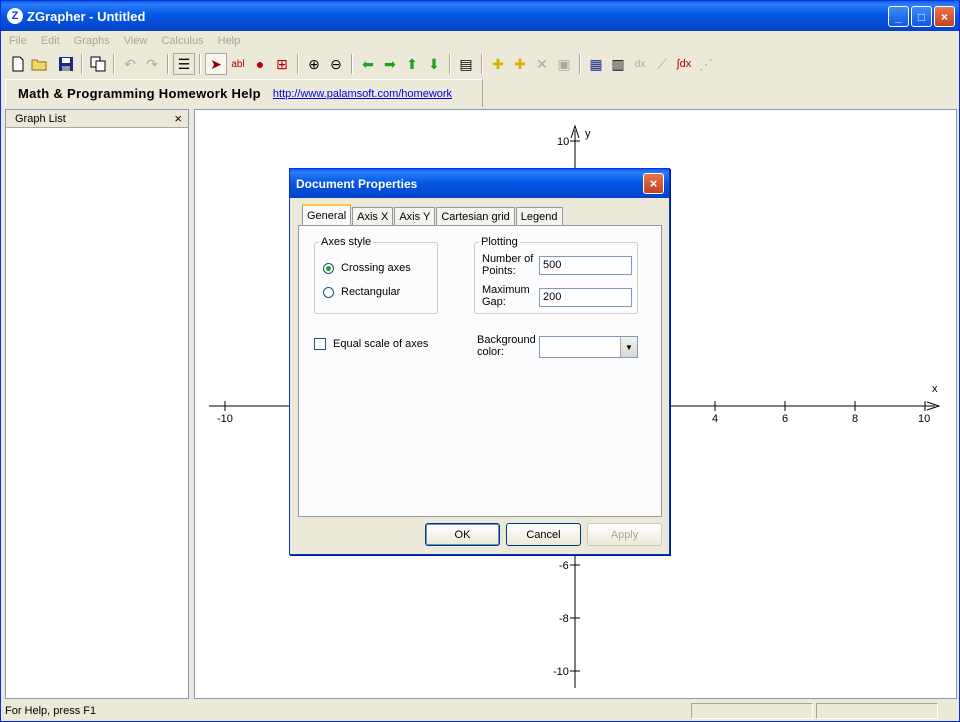 This screenshot has width=960, height=722. I want to click on equal-scale-option: Equal scale of axes, so click(371, 344).